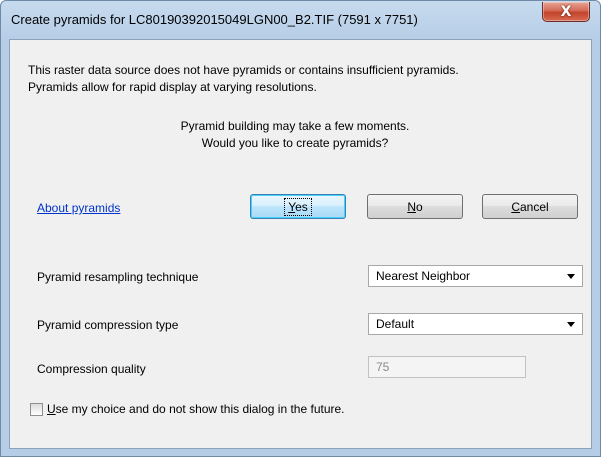 Image resolution: width=601 pixels, height=457 pixels. I want to click on question-line-2: Would you like to create pyramids?, so click(295, 143).